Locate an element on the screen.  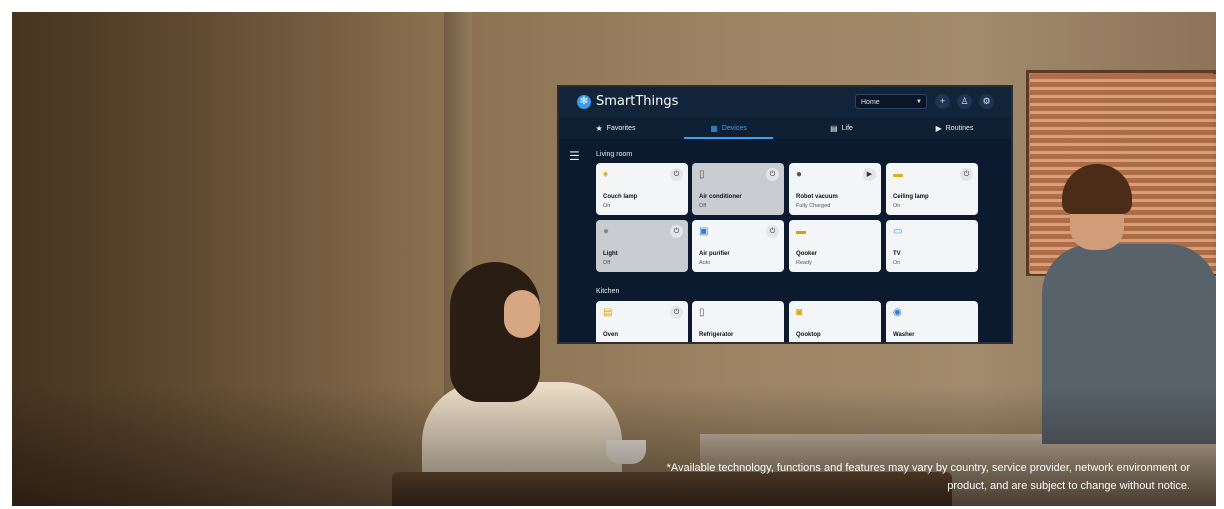
device-name: Couch lamp is located at coordinates (620, 197).